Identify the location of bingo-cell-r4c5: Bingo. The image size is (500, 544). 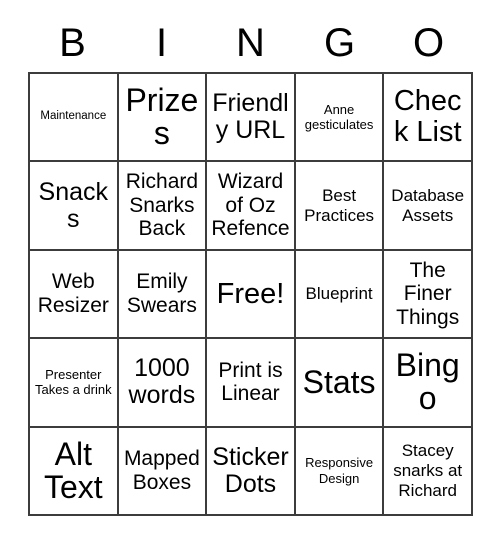
(428, 383).